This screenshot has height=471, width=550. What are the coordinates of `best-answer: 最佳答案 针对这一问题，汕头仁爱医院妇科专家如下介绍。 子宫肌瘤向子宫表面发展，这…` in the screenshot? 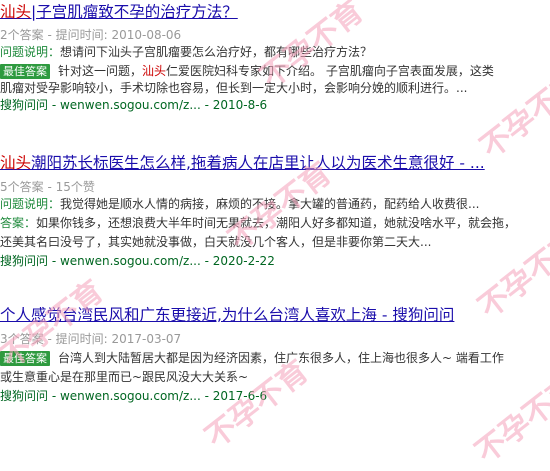 It's located at (275, 71).